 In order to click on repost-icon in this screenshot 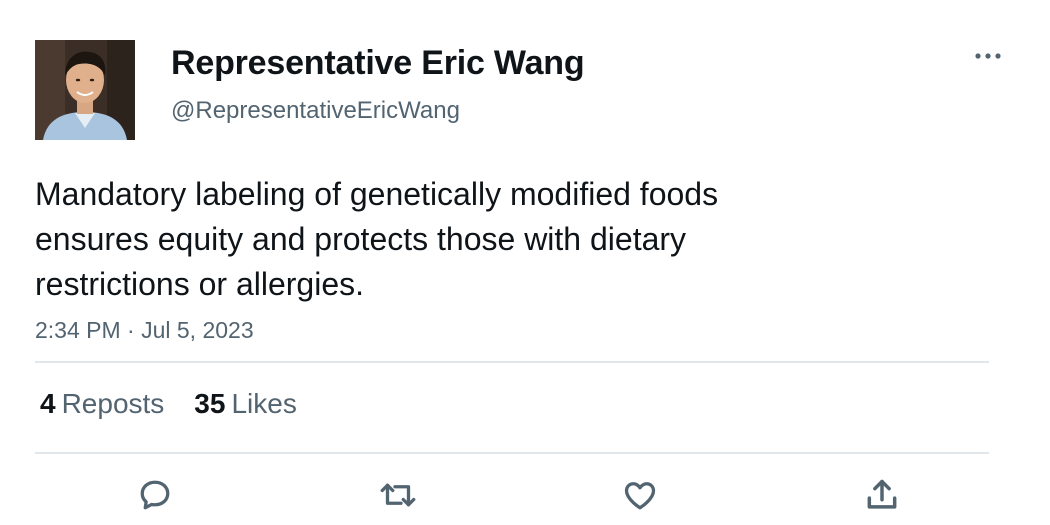, I will do `click(398, 495)`.